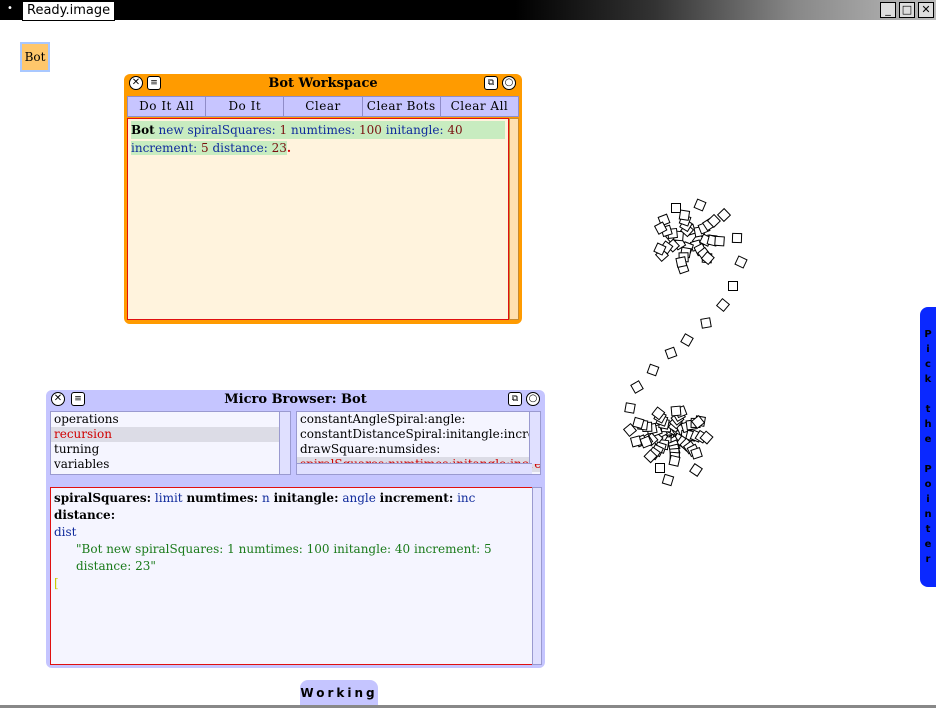  Describe the element at coordinates (170, 434) in the screenshot. I see `list-item: recursion` at that location.